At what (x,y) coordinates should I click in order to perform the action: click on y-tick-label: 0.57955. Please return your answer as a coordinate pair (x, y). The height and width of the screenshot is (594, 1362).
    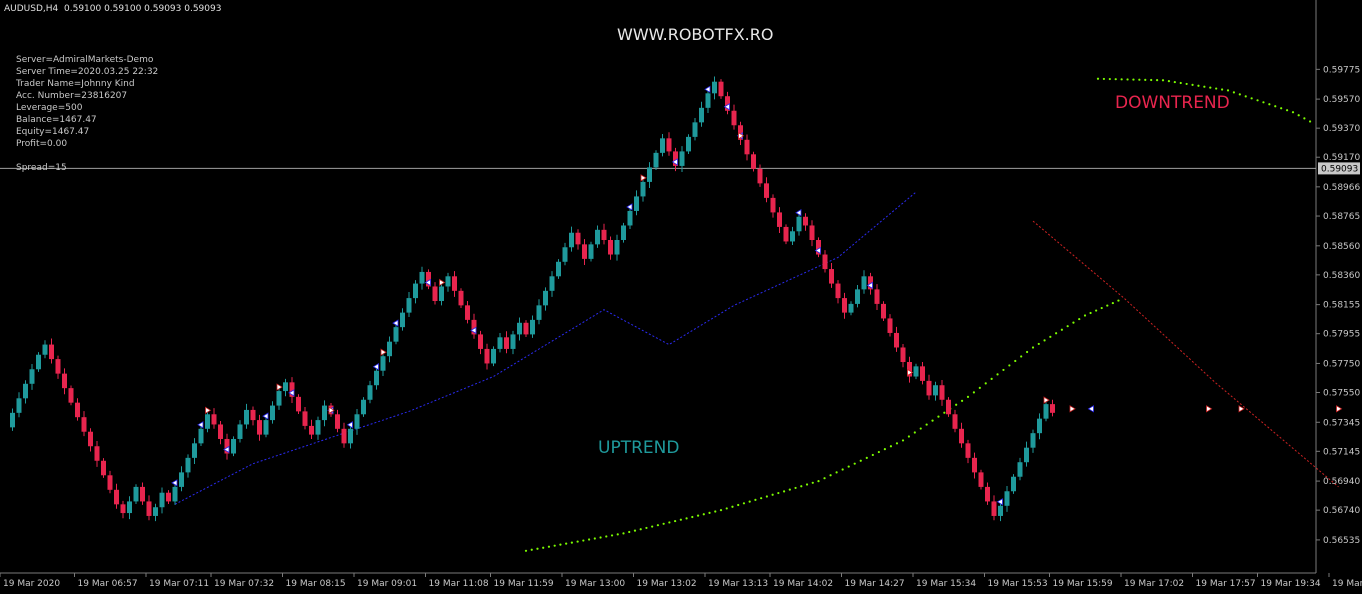
    Looking at the image, I should click on (1341, 335).